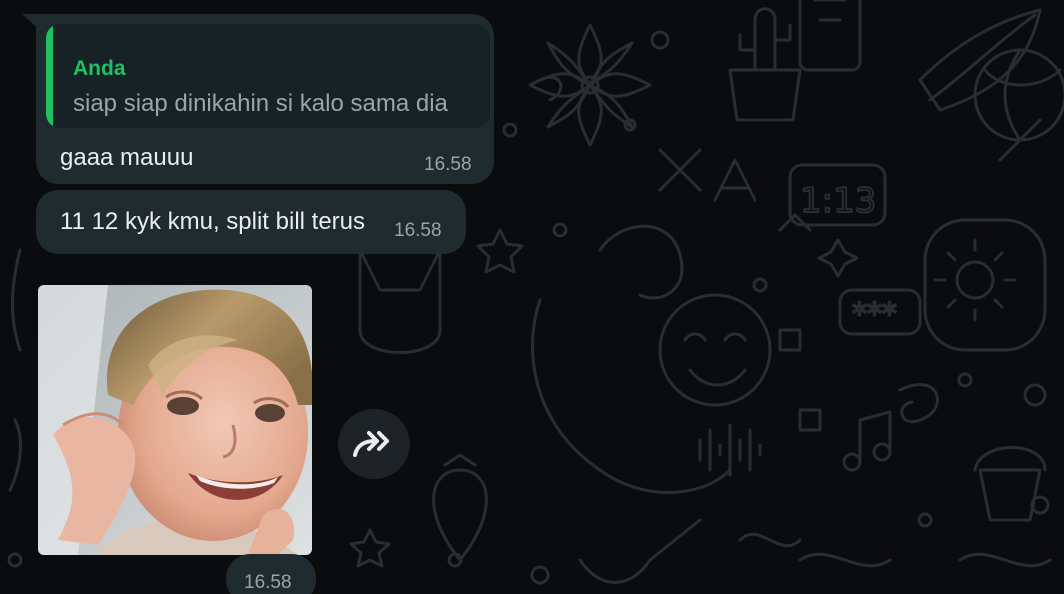  I want to click on message-text: gaaa mauuu, so click(127, 157).